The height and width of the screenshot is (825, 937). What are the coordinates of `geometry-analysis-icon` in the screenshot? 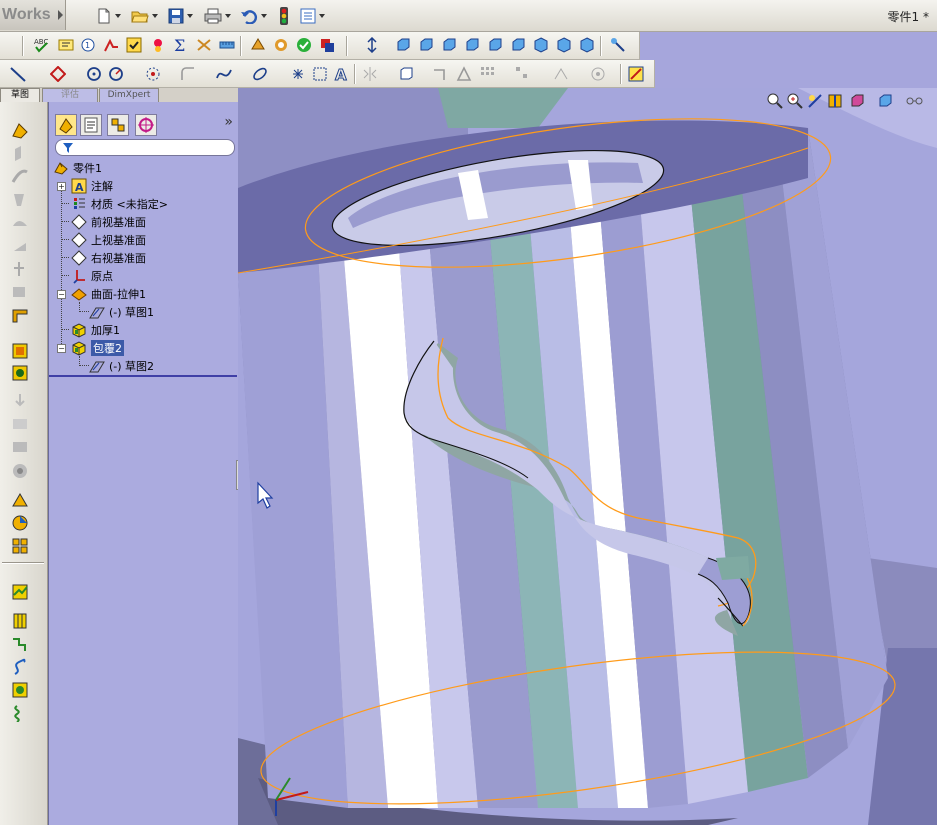 It's located at (281, 45).